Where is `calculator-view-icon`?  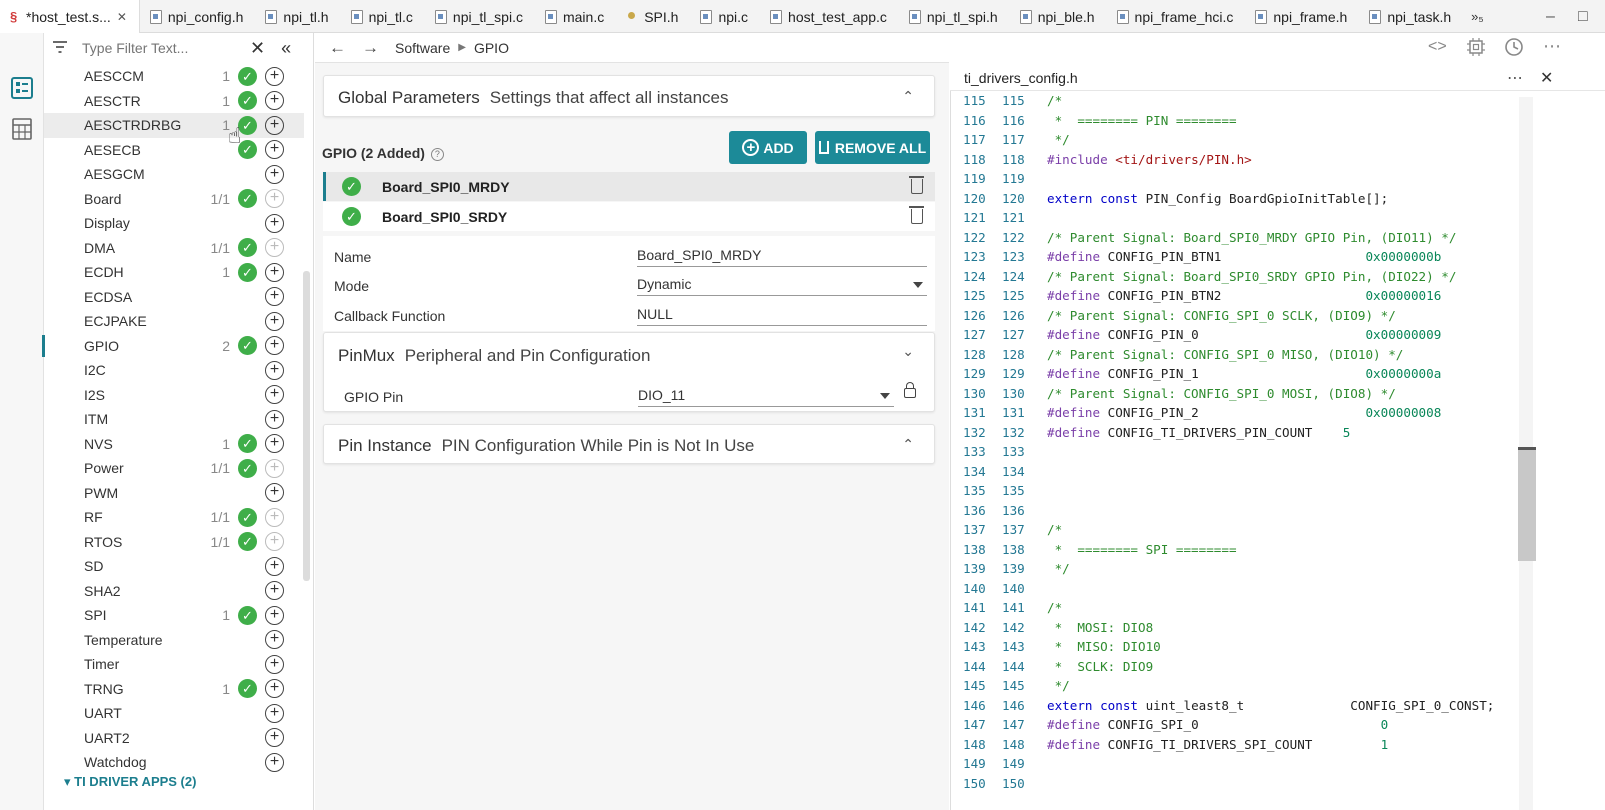 calculator-view-icon is located at coordinates (22, 129).